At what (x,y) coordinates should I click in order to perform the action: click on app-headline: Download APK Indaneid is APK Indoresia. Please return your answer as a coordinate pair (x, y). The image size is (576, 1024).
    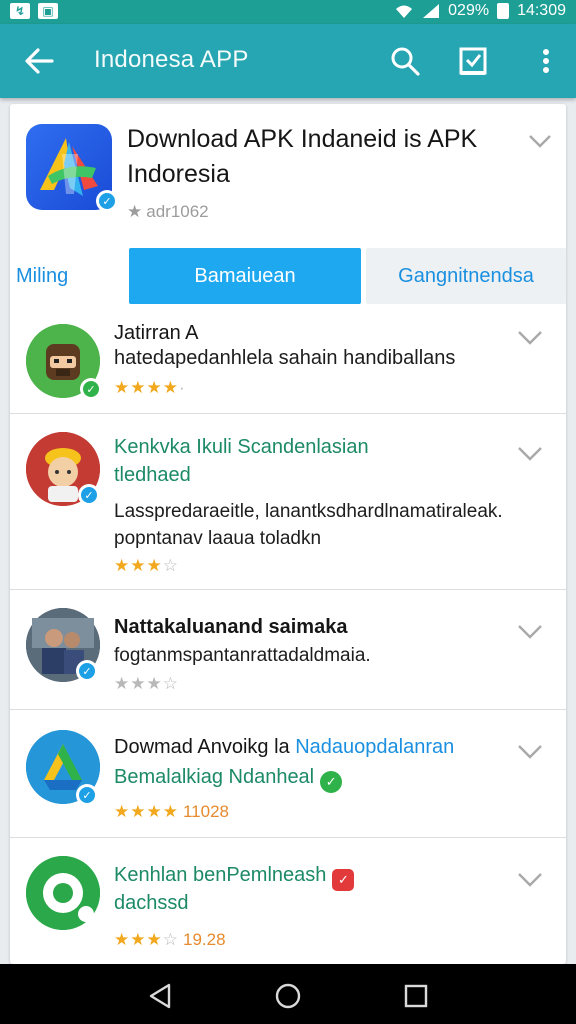
    Looking at the image, I should click on (302, 156).